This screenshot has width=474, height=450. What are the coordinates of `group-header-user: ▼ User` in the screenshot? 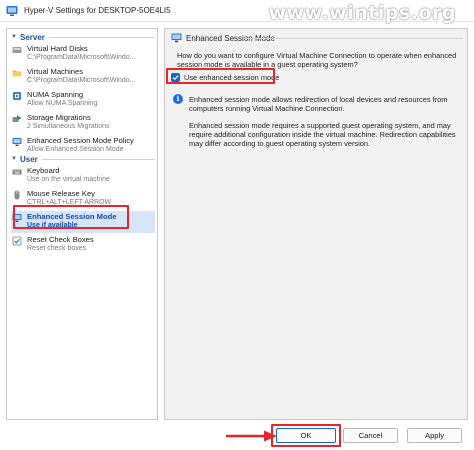 It's located at (82, 159).